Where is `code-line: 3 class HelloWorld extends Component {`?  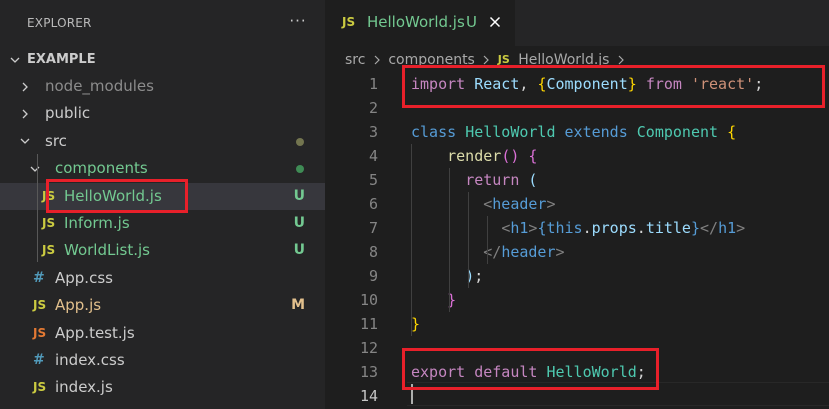 code-line: 3 class HelloWorld extends Component { is located at coordinates (577, 132).